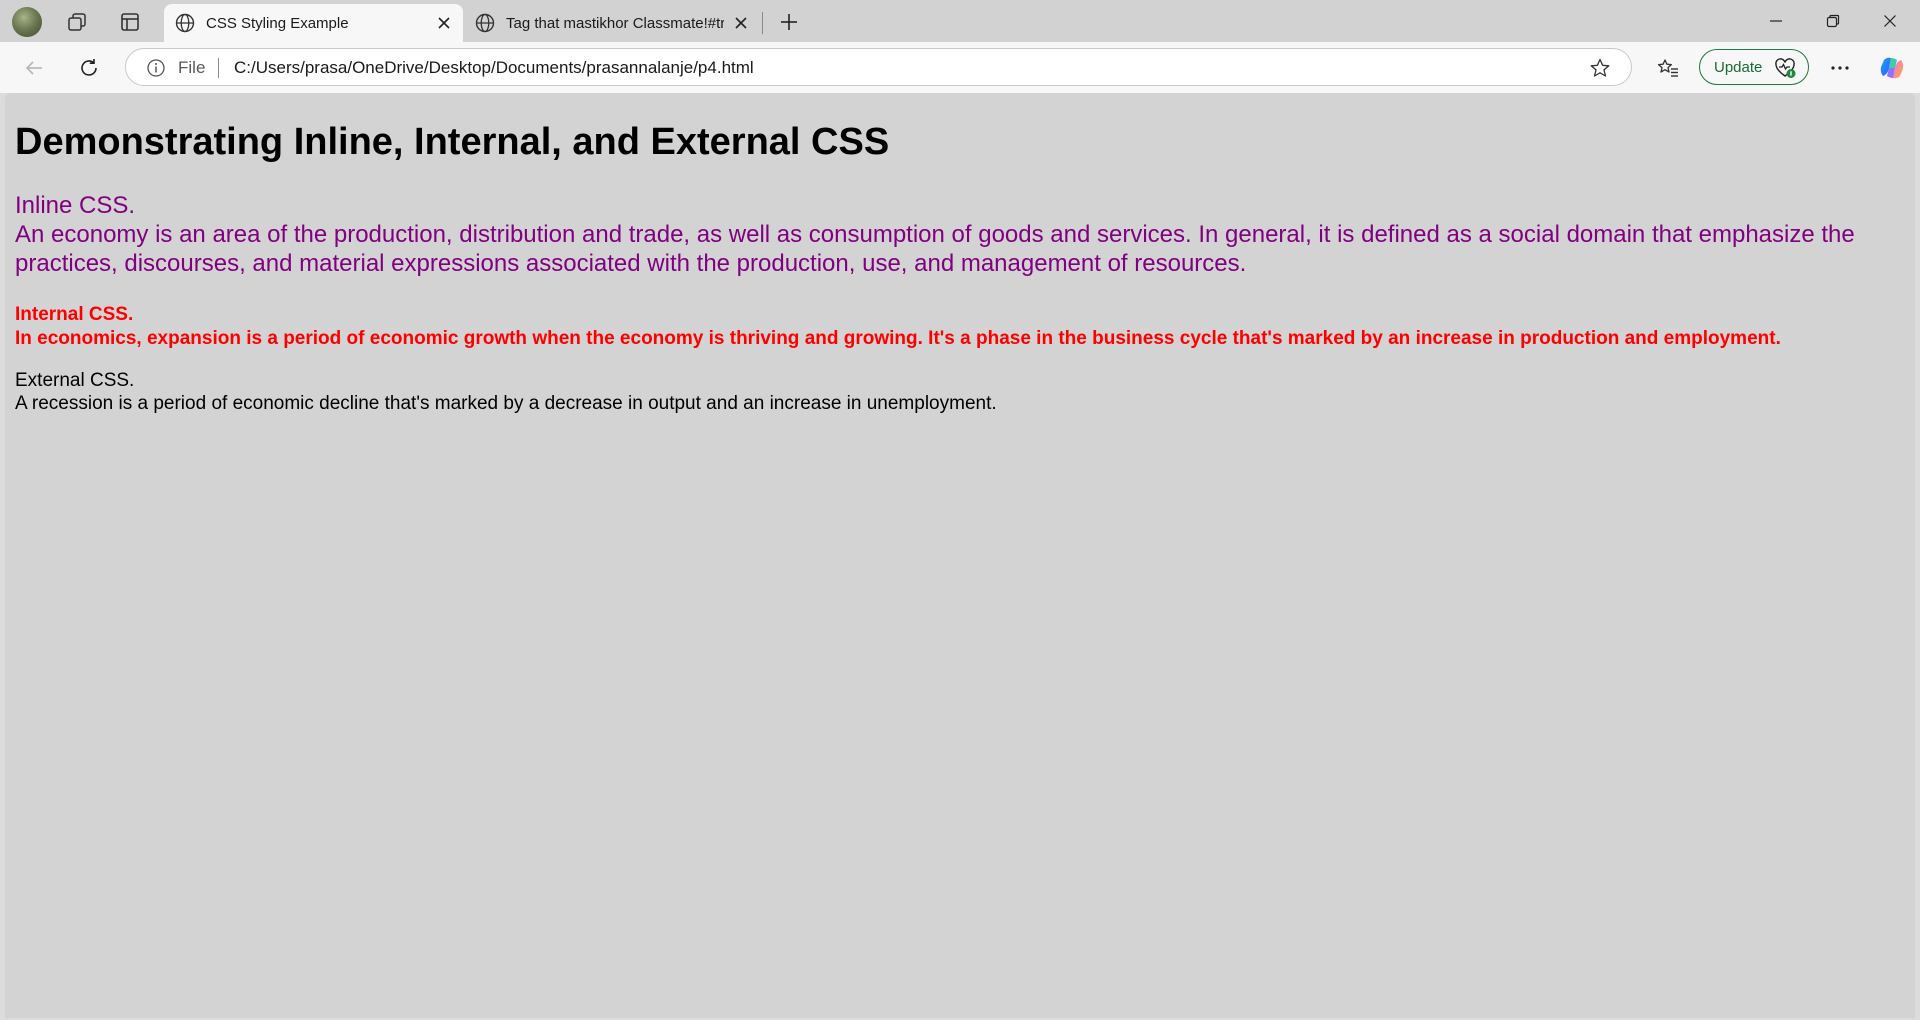 This screenshot has width=1920, height=1020. I want to click on new-tab-button, so click(789, 22).